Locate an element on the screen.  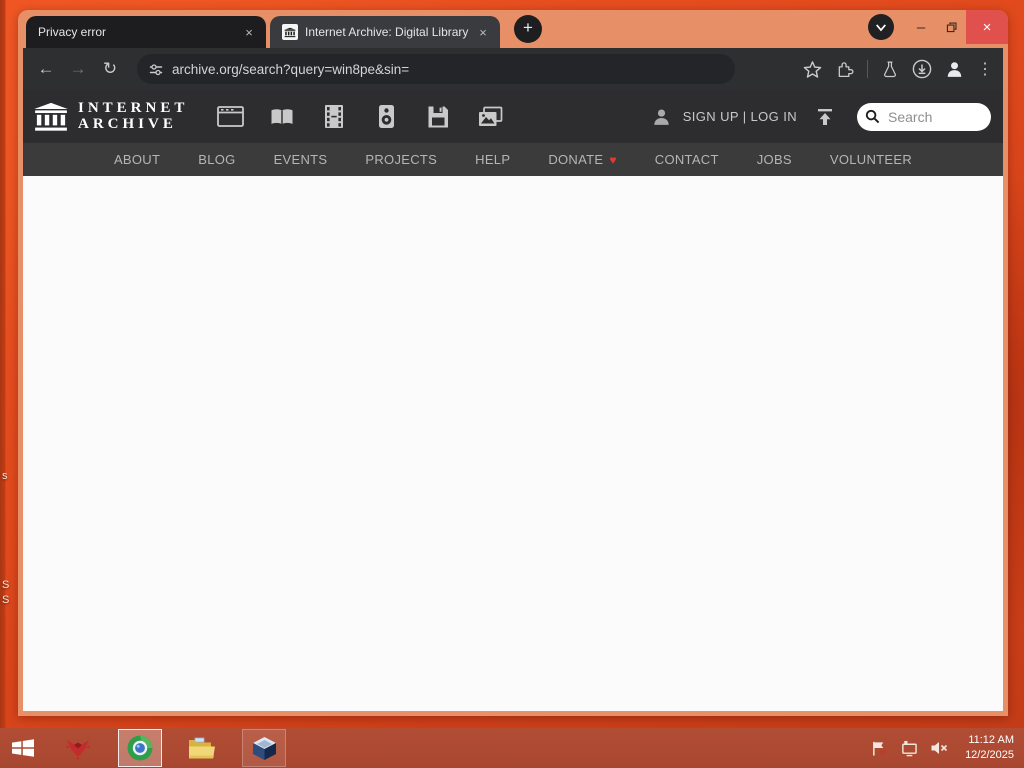
taskbar-chrome-app is located at coordinates (140, 748).